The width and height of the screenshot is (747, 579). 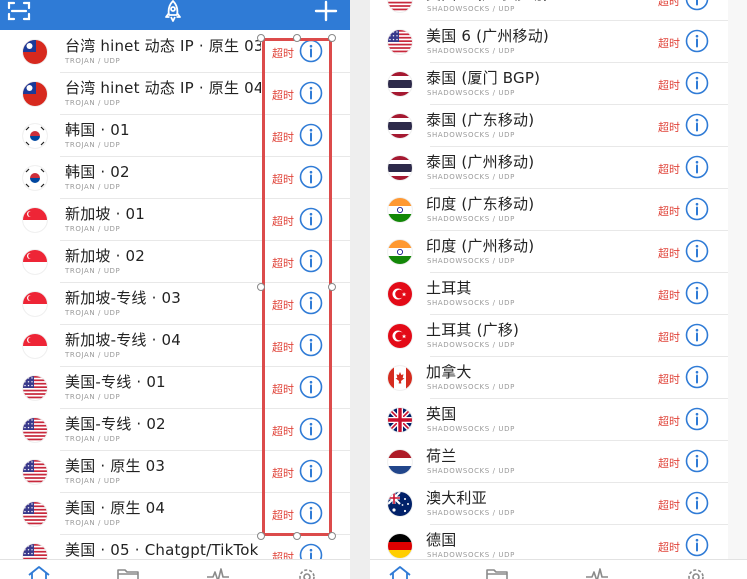 What do you see at coordinates (175, 346) in the screenshot?
I see `server-row: 新加坡-专线 · 04 TROJAN / UDP 超时` at bounding box center [175, 346].